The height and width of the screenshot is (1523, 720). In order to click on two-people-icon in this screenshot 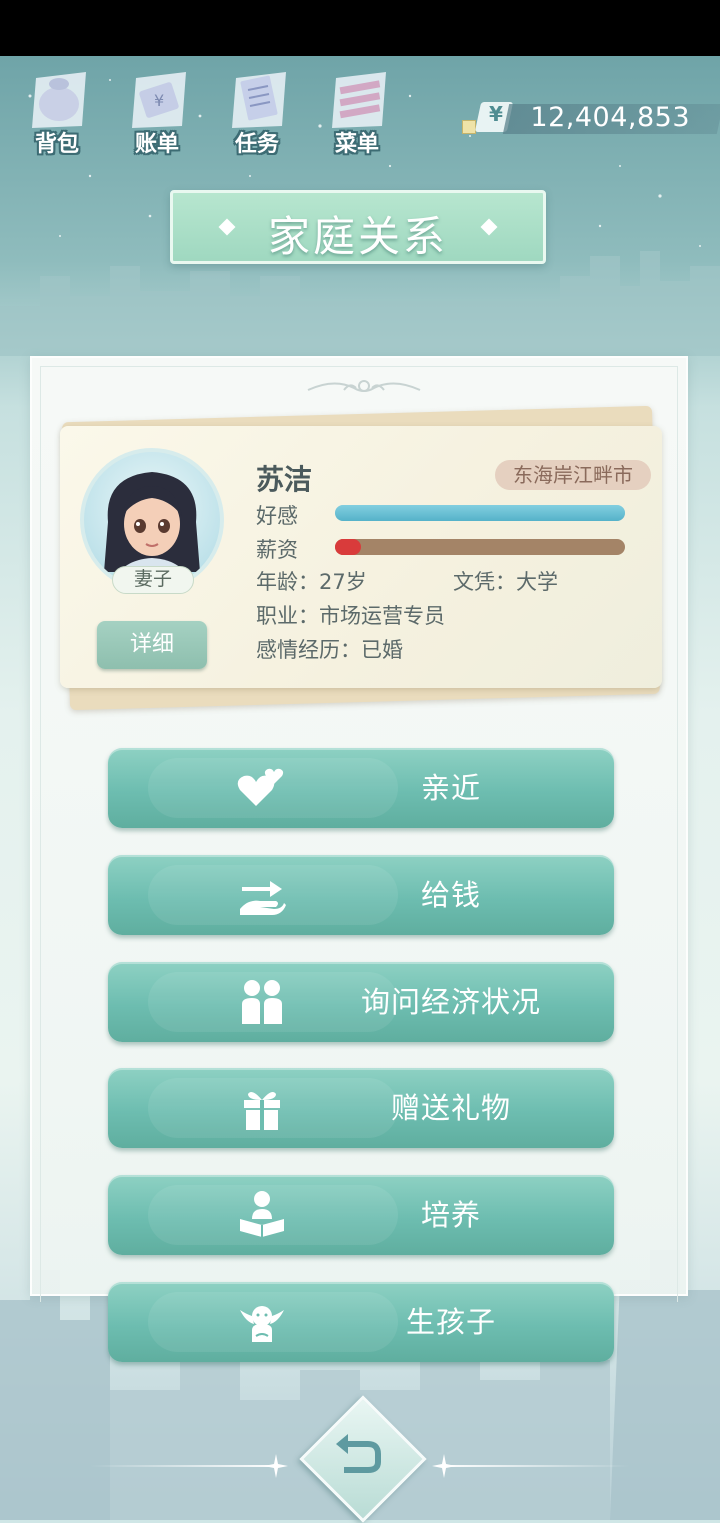, I will do `click(262, 1002)`.